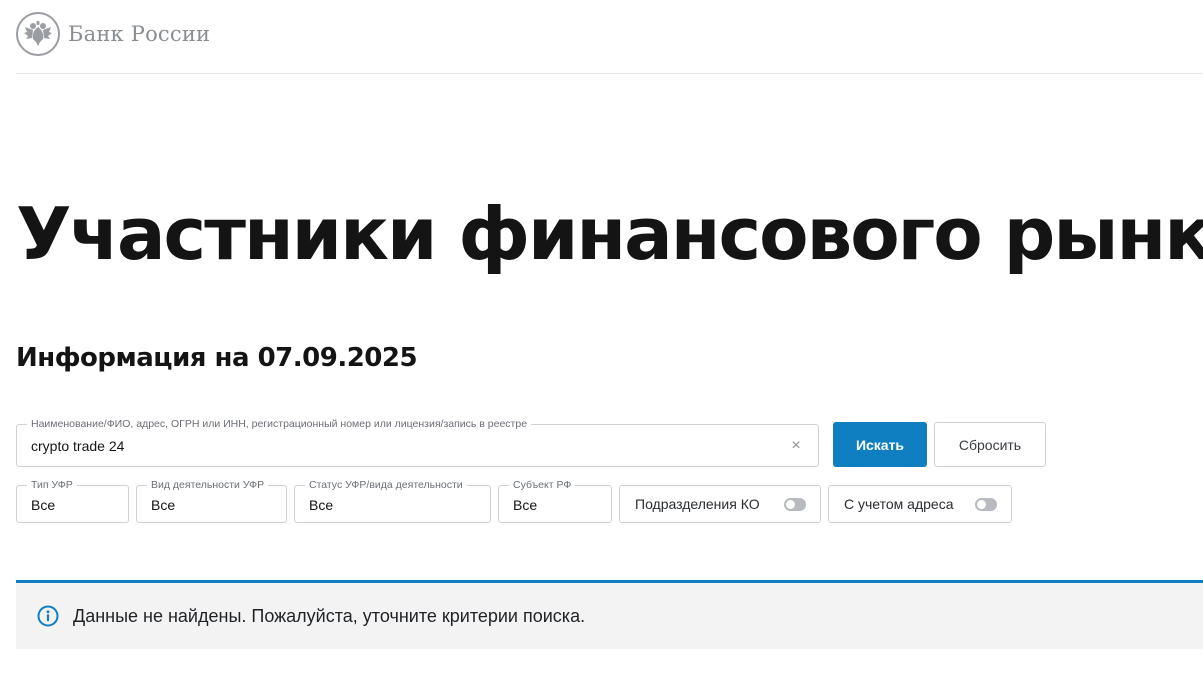 This screenshot has width=1203, height=673. Describe the element at coordinates (321, 505) in the screenshot. I see `filter-status-value: Все` at that location.